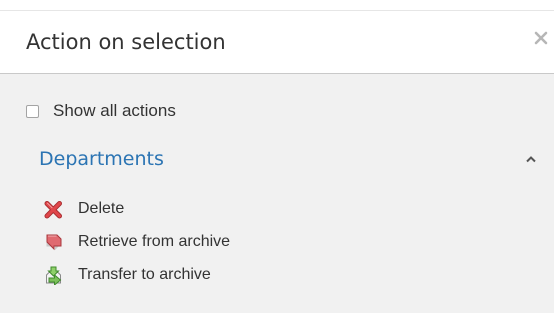  What do you see at coordinates (531, 159) in the screenshot?
I see `chevron-up-icon` at bounding box center [531, 159].